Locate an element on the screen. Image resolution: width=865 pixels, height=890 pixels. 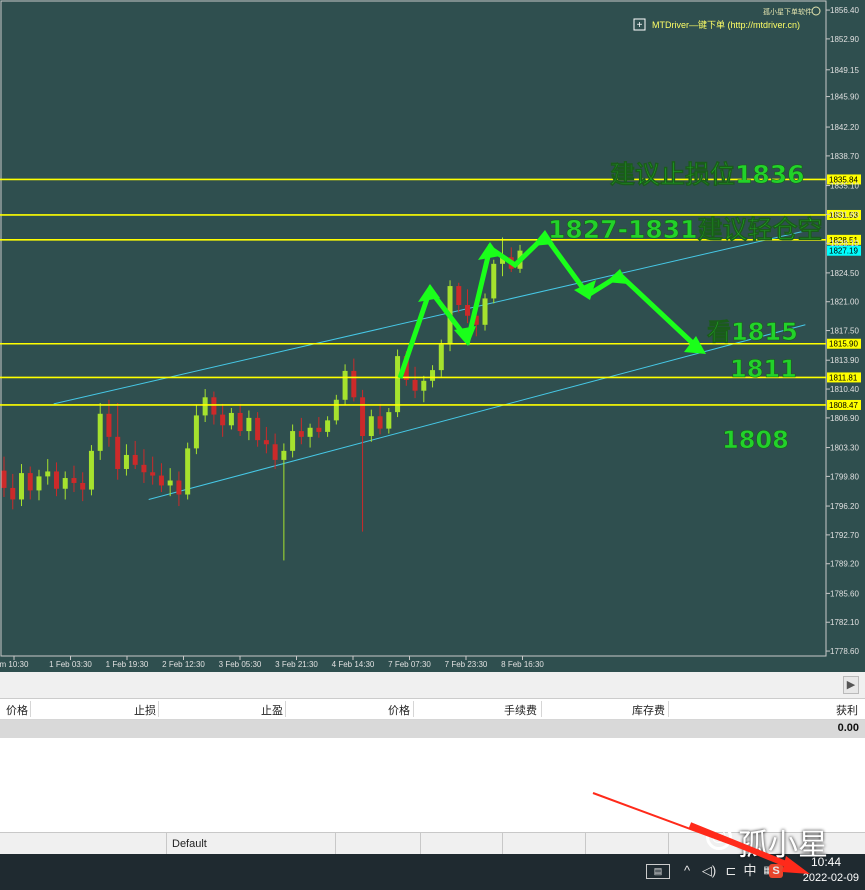
y-tick-label: 1778.60 is located at coordinates (844, 651).